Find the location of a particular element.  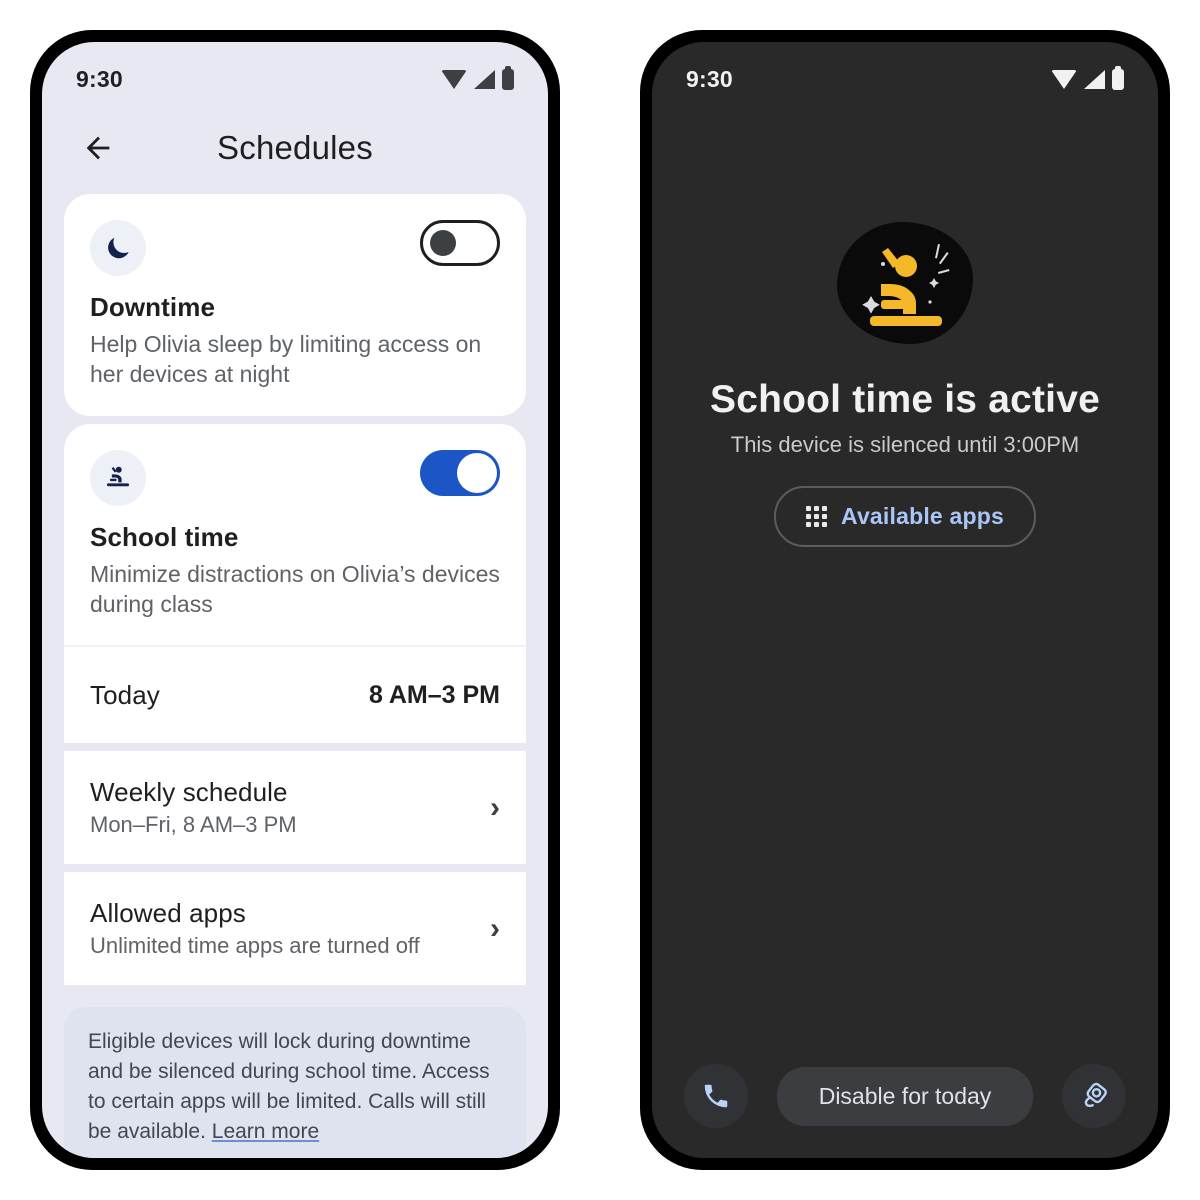

row-labels: Weekly schedule Mon–Fri, 8 AM–3 PM is located at coordinates (193, 807).